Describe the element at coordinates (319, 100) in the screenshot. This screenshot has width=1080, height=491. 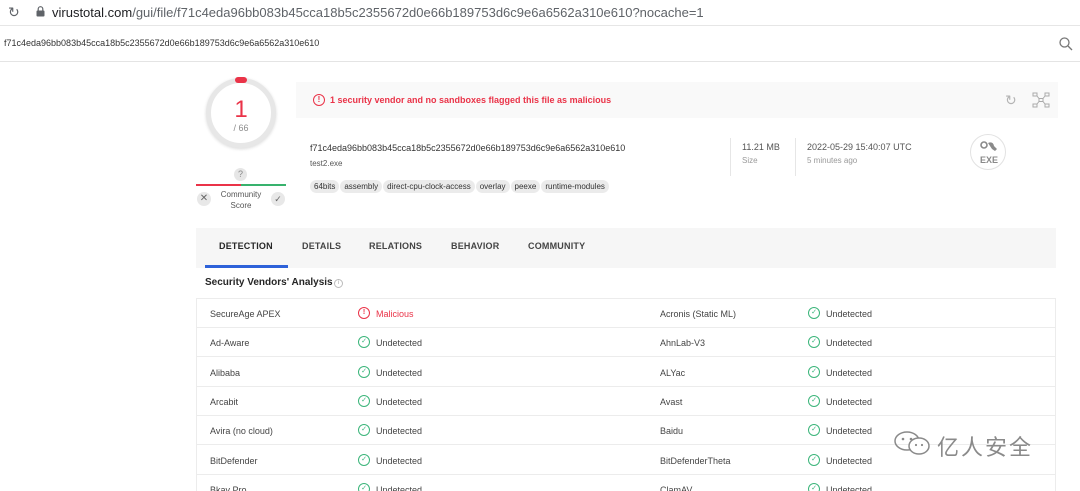
I see `alert-icon: !` at that location.